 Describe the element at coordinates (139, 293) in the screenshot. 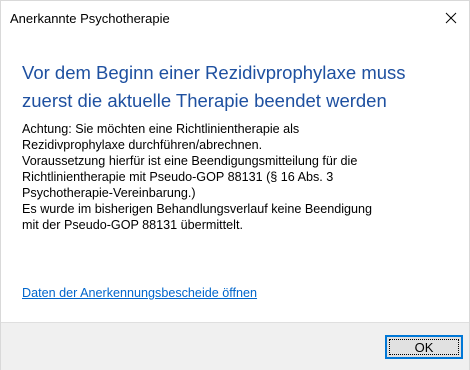

I see `open-recognition-data-link: Daten der Anerkennungsbescheide öffnen` at that location.